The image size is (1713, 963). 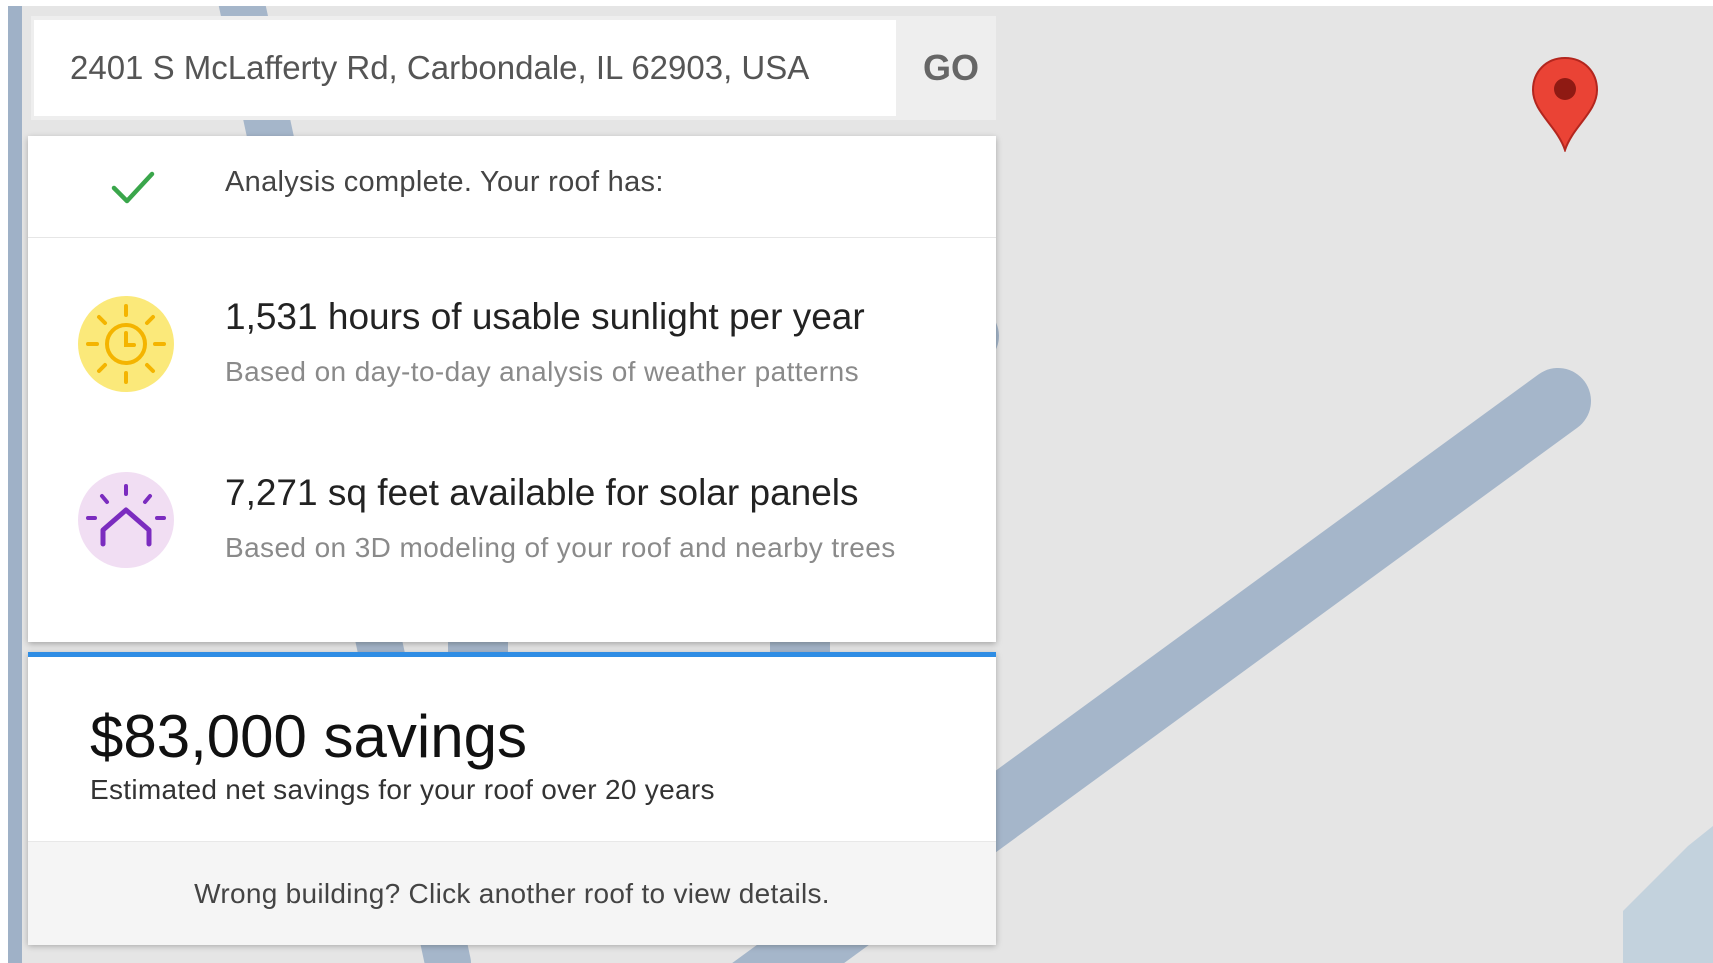 I want to click on address-search-bar: GO, so click(x=513, y=68).